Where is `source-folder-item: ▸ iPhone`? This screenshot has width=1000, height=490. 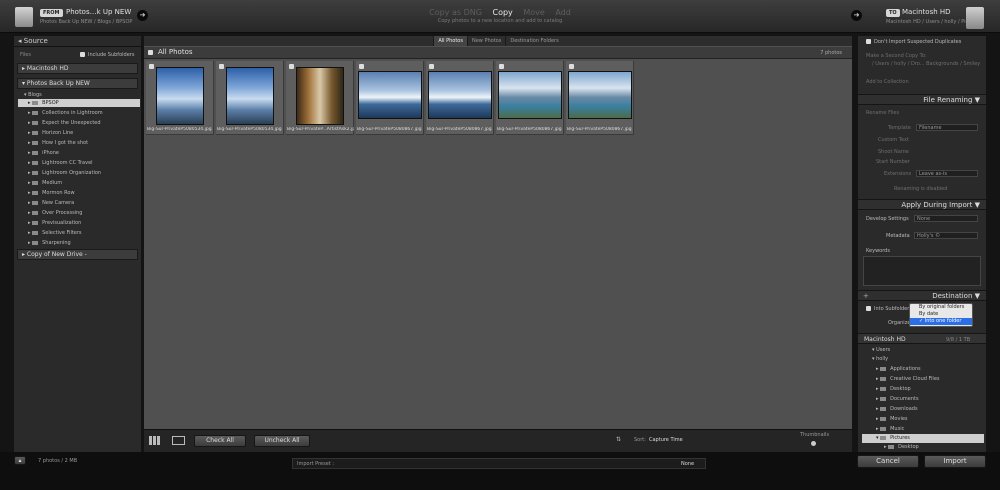 source-folder-item: ▸ iPhone is located at coordinates (43, 153).